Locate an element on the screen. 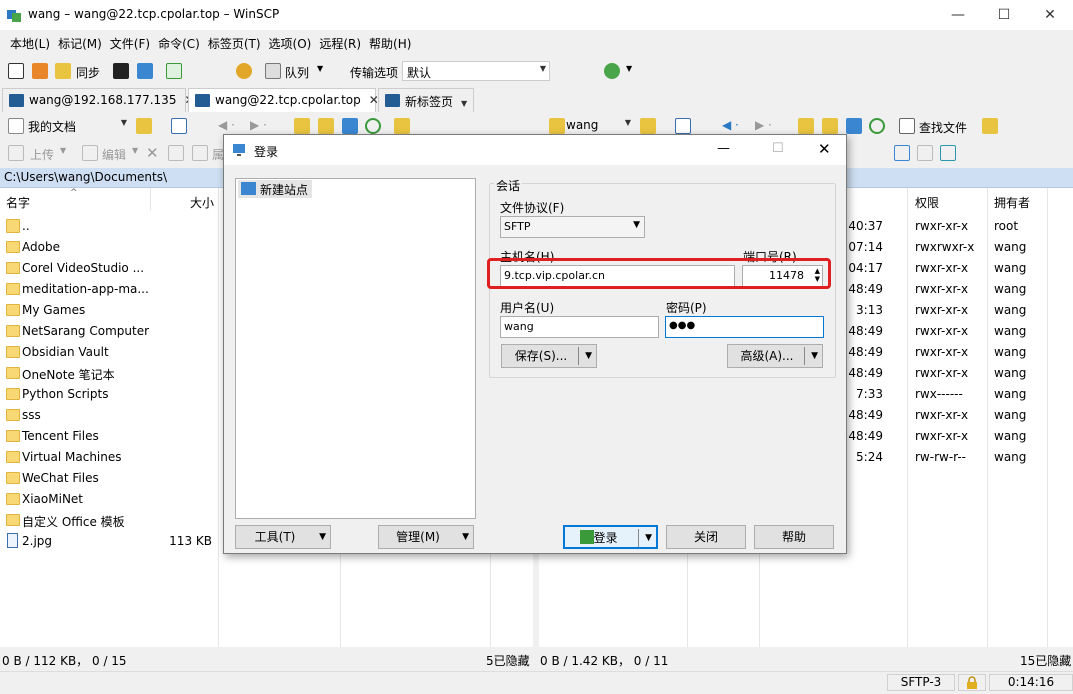 Image resolution: width=1073 pixels, height=694 pixels. tab-session-2: wang@22.tcp.cpolar.top ✕ is located at coordinates (283, 100).